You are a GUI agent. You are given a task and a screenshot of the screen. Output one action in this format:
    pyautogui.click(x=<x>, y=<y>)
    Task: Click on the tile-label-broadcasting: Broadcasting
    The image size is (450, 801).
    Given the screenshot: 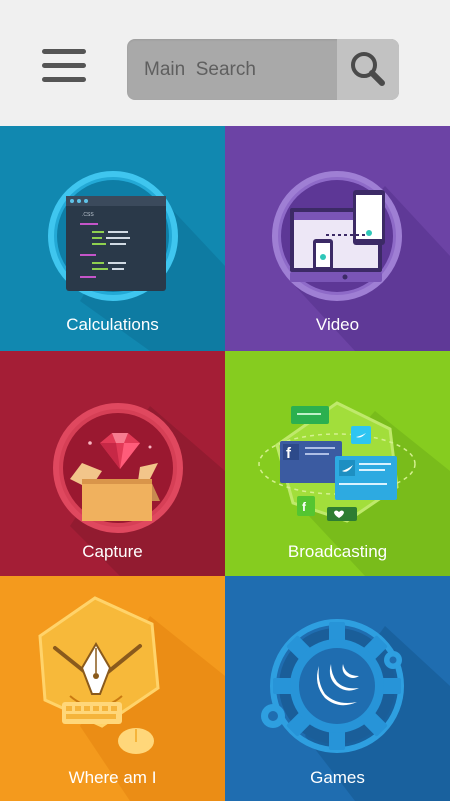 What is the action you would take?
    pyautogui.click(x=337, y=551)
    